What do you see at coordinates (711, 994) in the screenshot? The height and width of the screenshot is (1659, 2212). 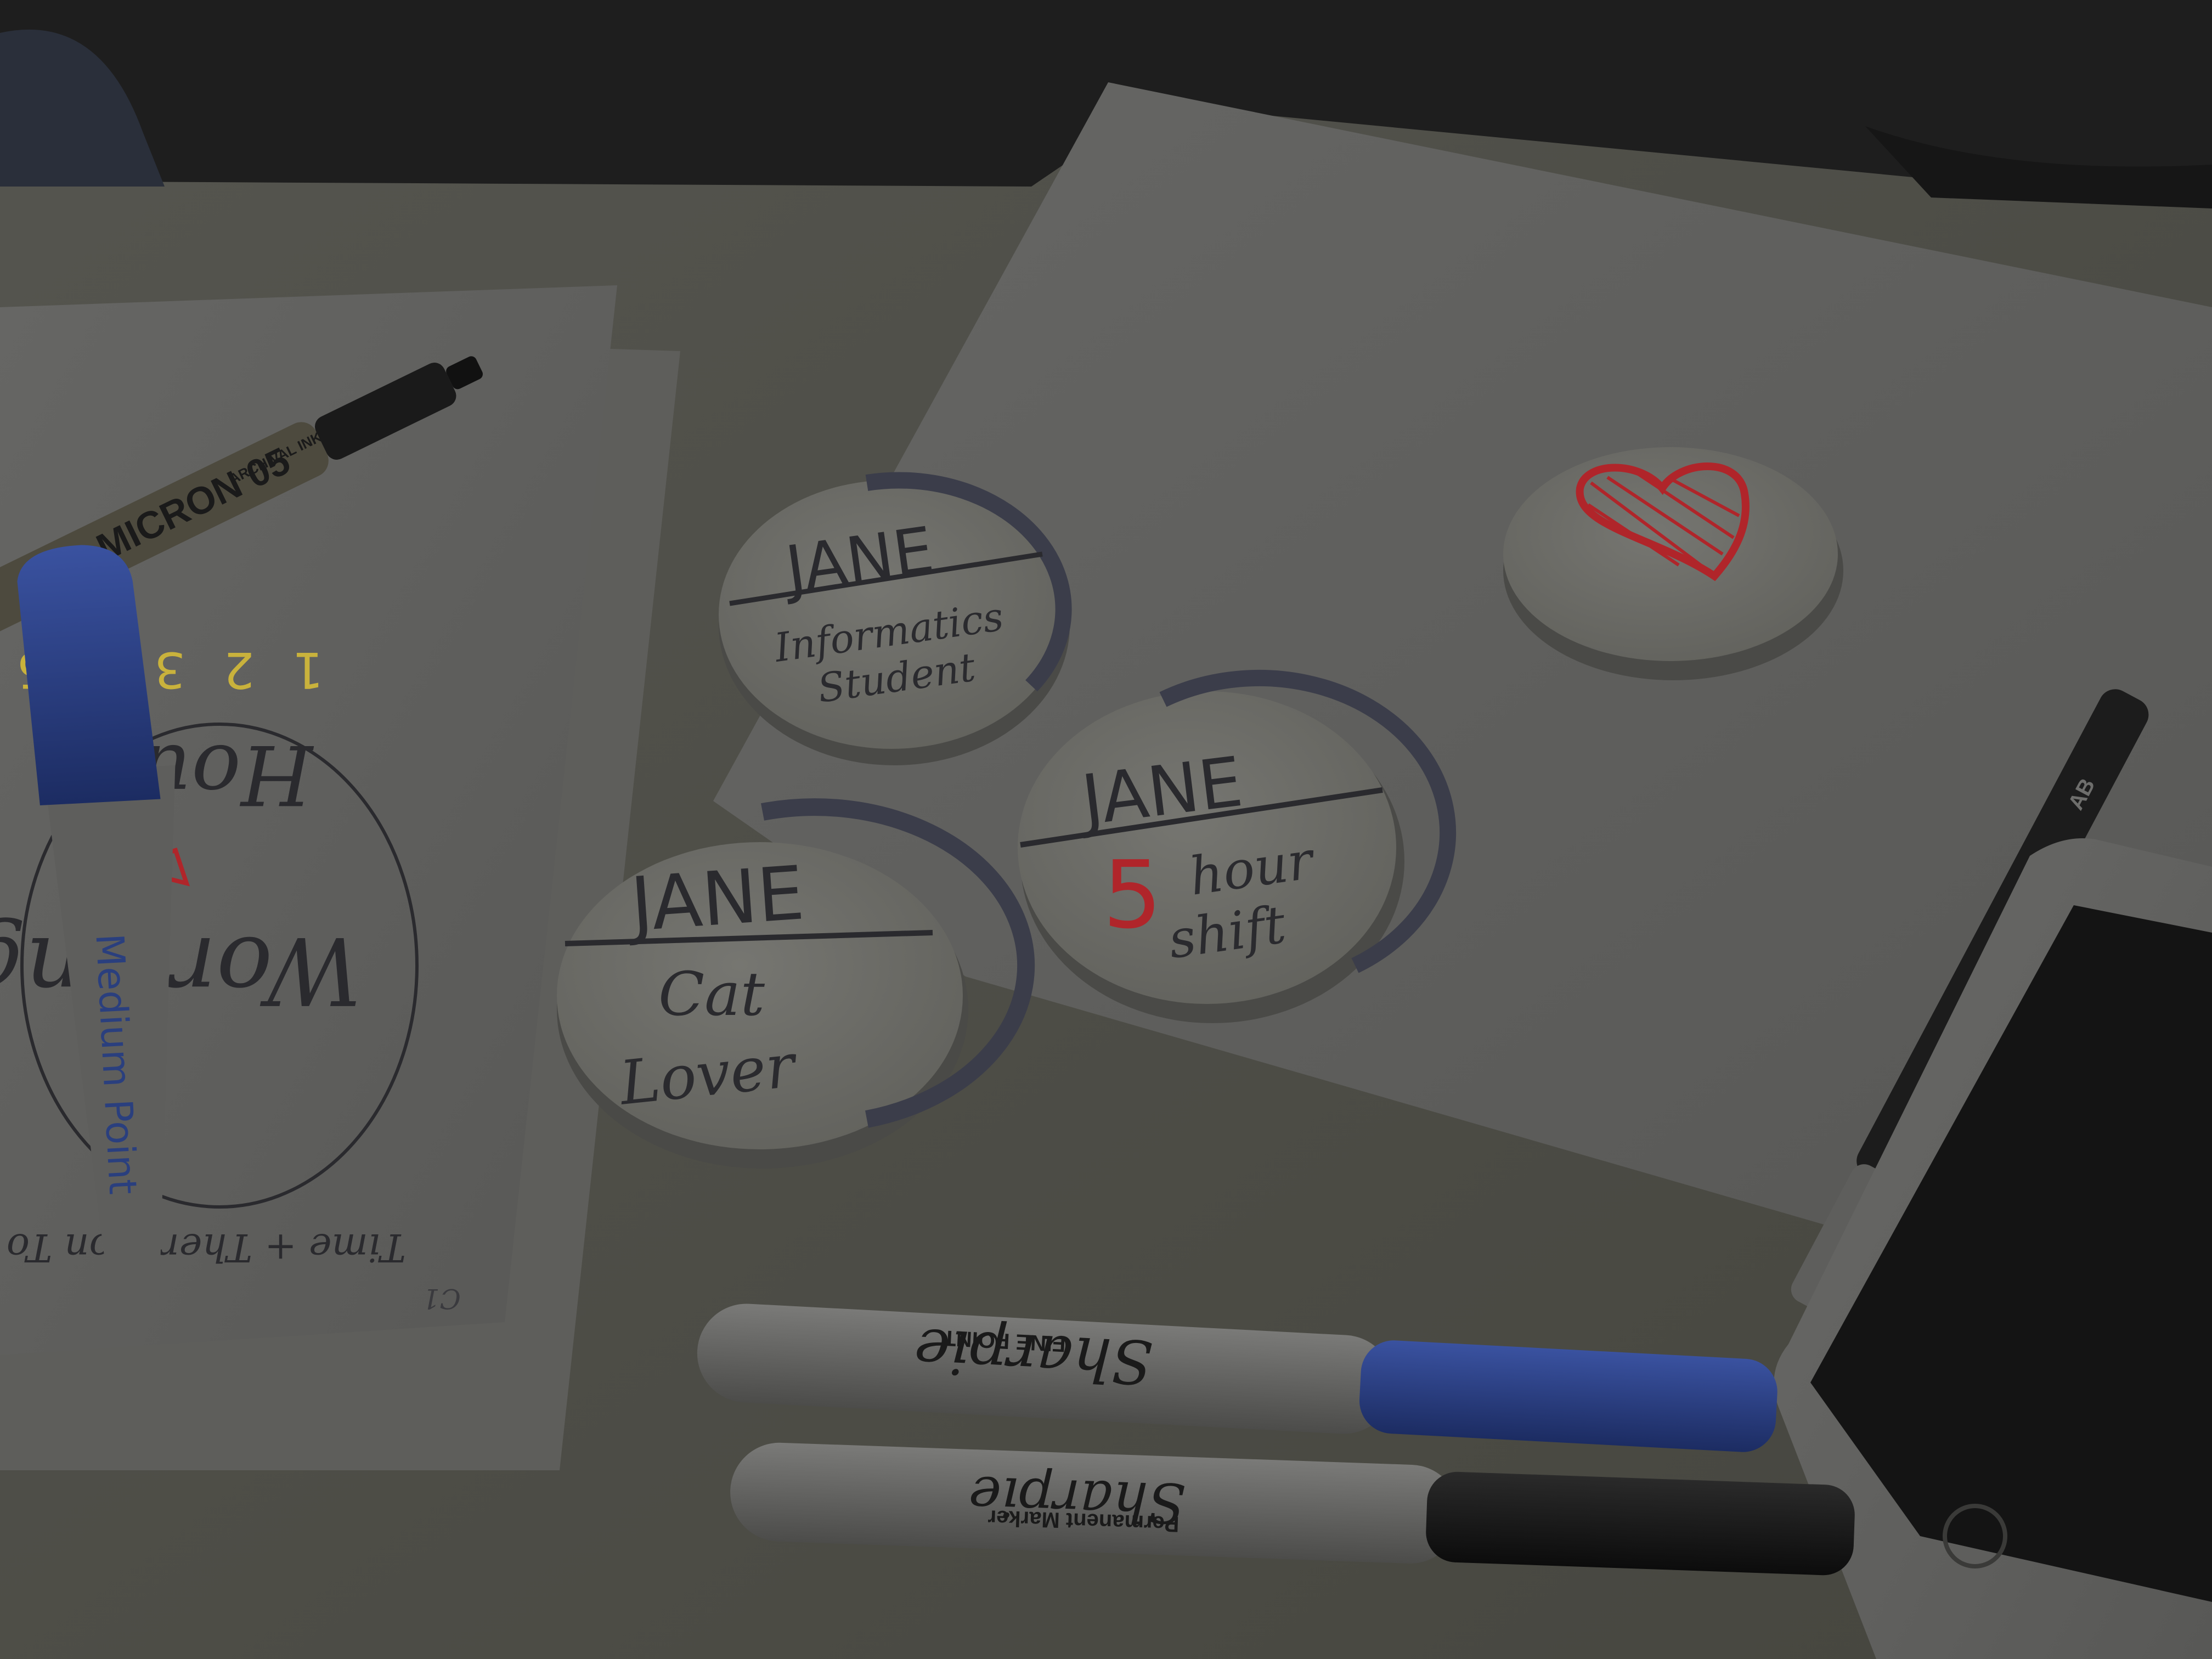 I see `disc-line1: Cat` at bounding box center [711, 994].